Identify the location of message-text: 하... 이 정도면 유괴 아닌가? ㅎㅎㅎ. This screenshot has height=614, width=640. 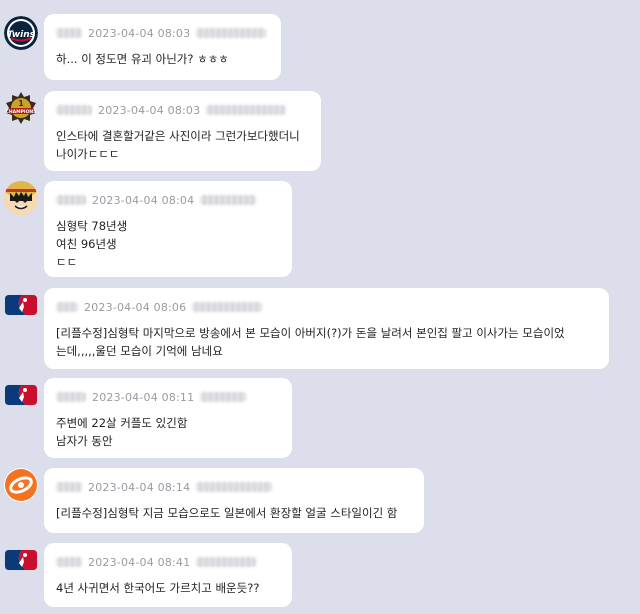
(142, 59).